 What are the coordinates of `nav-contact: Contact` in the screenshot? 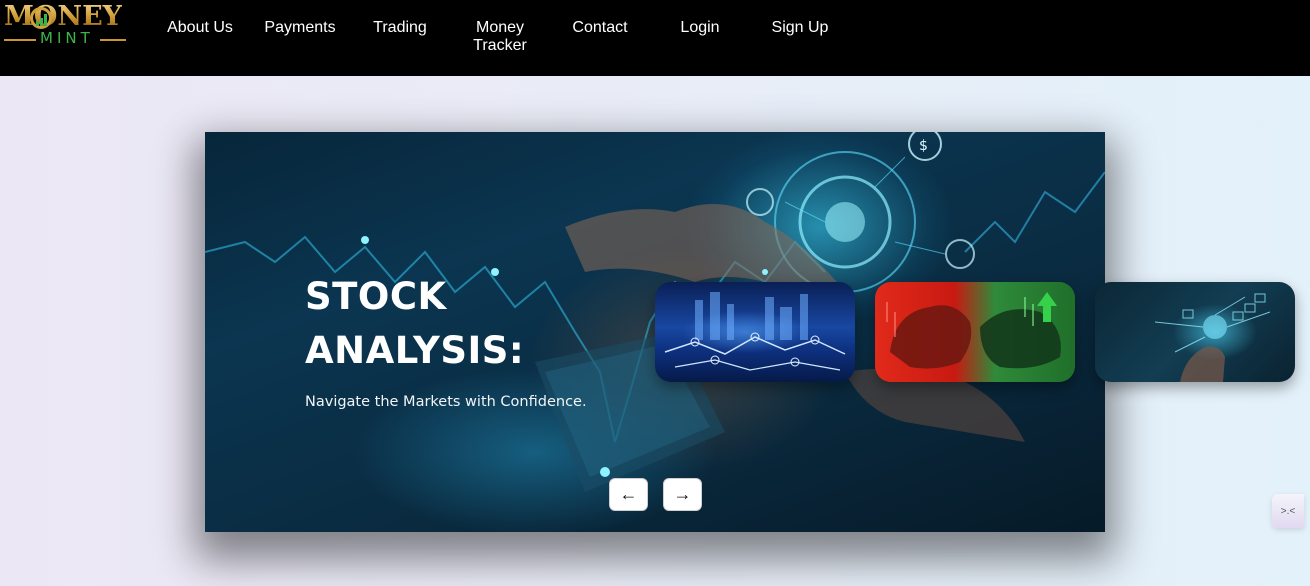 It's located at (600, 28).